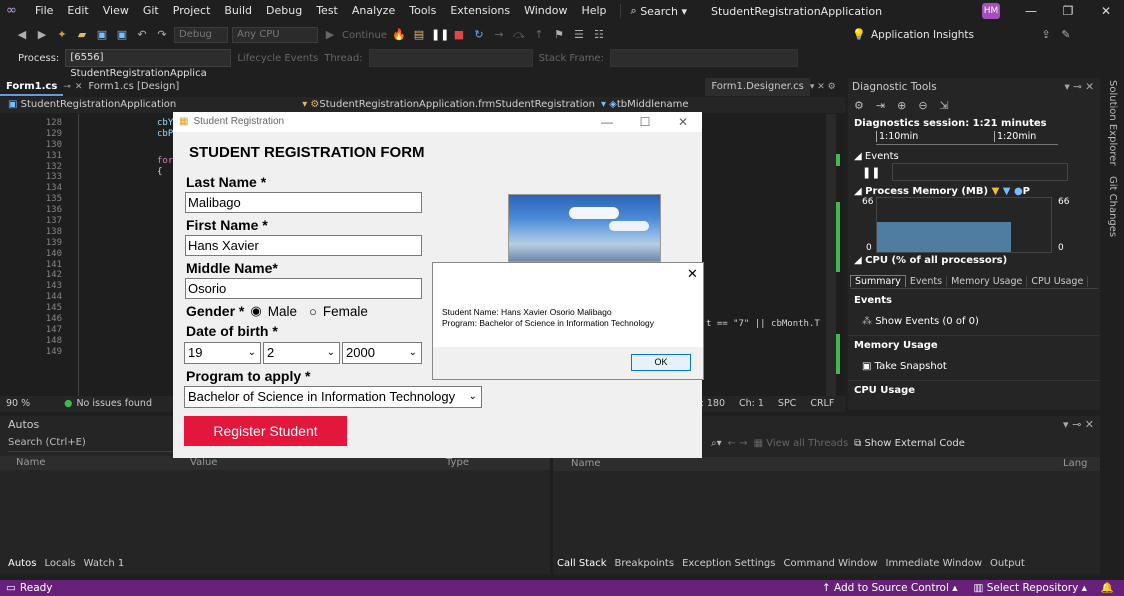 The width and height of the screenshot is (1124, 596). I want to click on tab-watch-1: Watch 1, so click(104, 563).